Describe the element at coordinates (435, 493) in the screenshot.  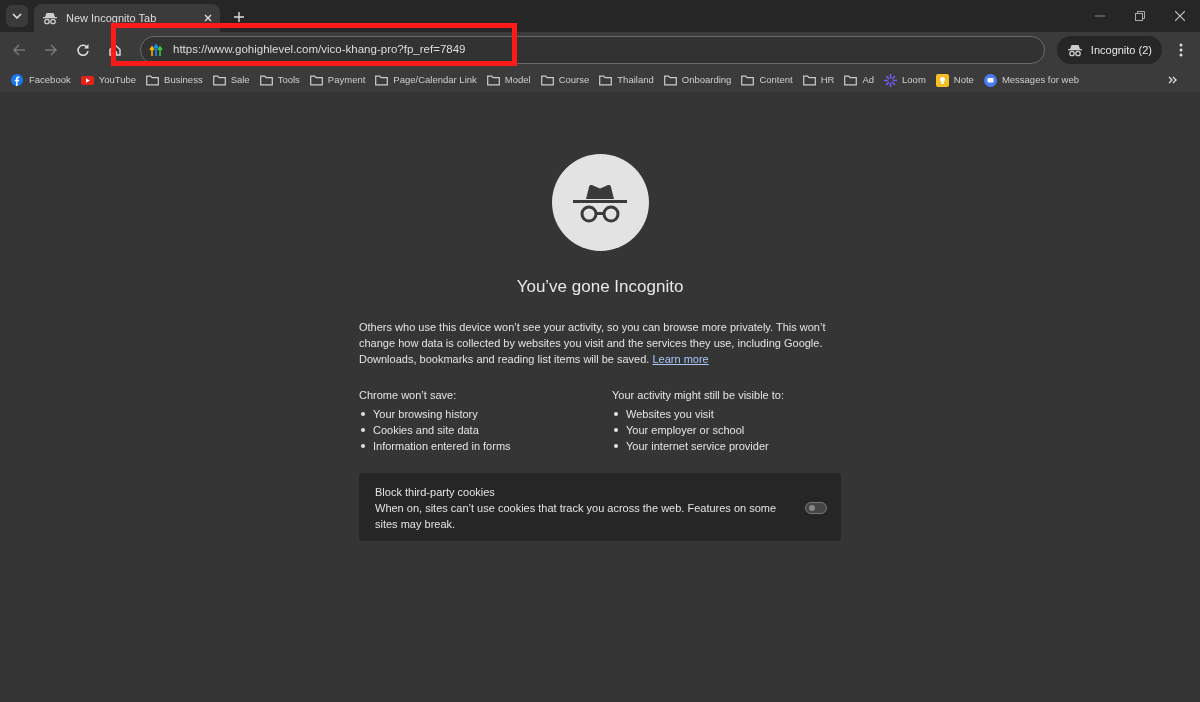
I see `card-title: Block third-party cookies` at that location.